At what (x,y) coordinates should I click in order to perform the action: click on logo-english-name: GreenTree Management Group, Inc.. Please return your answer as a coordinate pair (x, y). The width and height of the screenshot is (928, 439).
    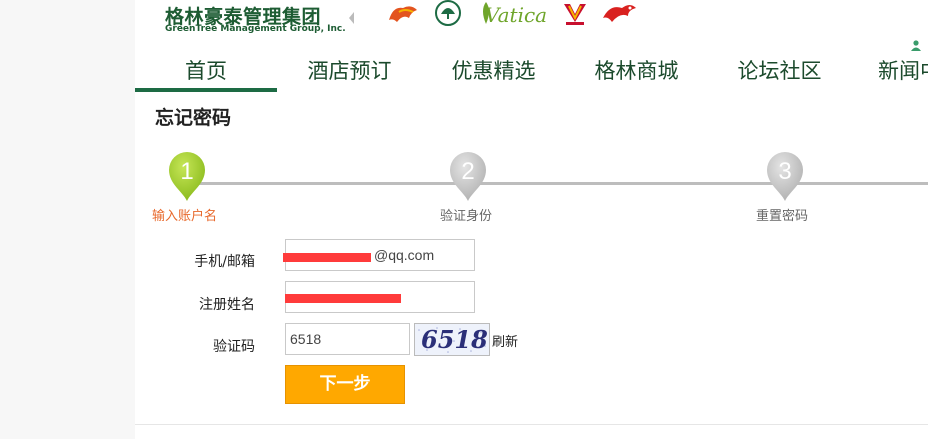
    Looking at the image, I should click on (255, 29).